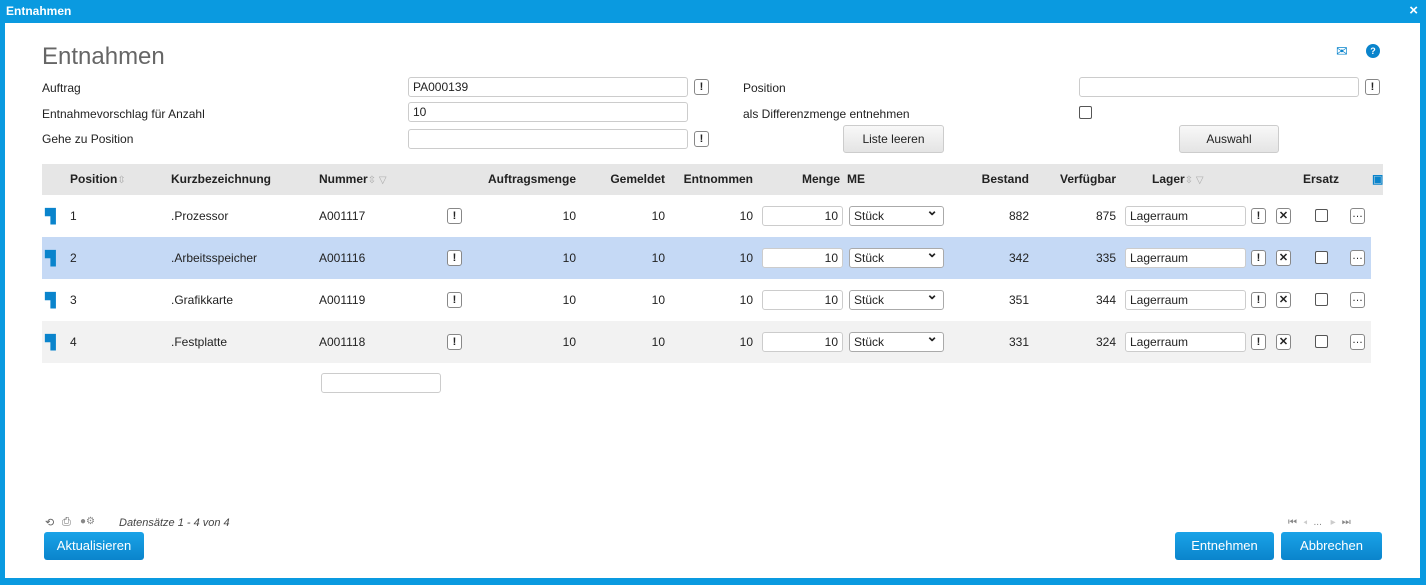 The width and height of the screenshot is (1426, 585). I want to click on vorschlag-input: 10, so click(548, 112).